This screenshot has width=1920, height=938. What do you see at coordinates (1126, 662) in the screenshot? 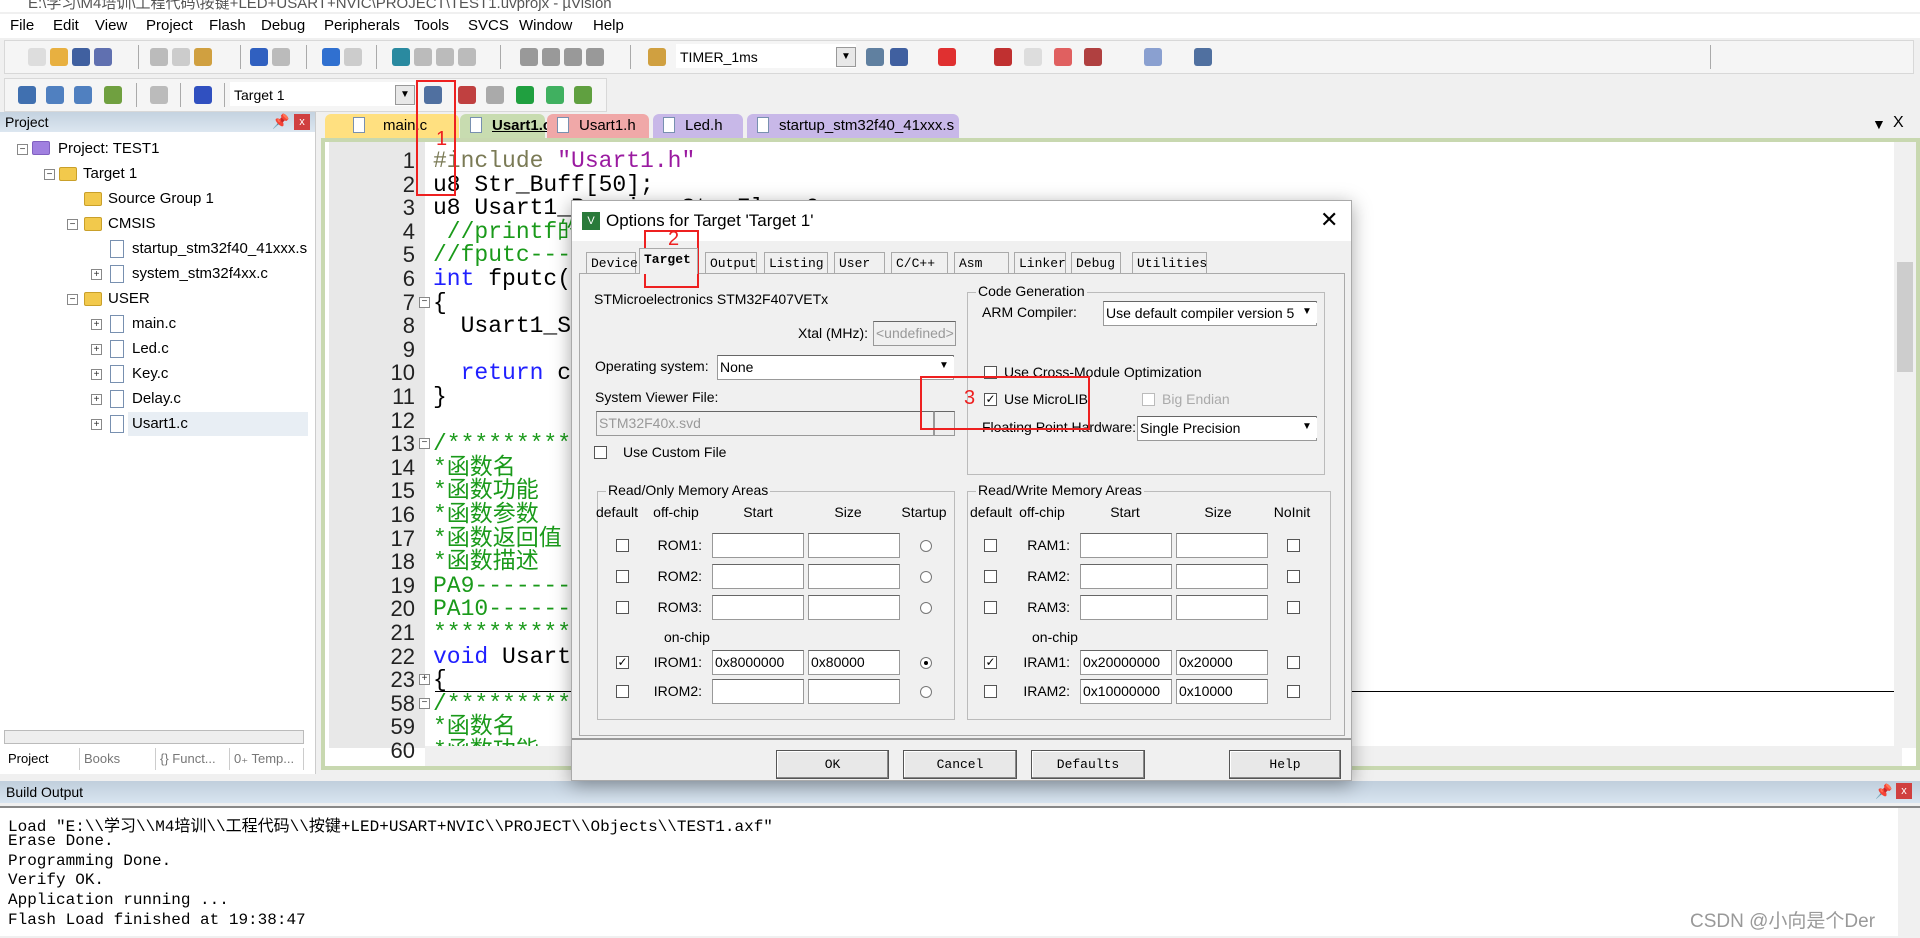
I see `start-input: 0x20000000` at bounding box center [1126, 662].